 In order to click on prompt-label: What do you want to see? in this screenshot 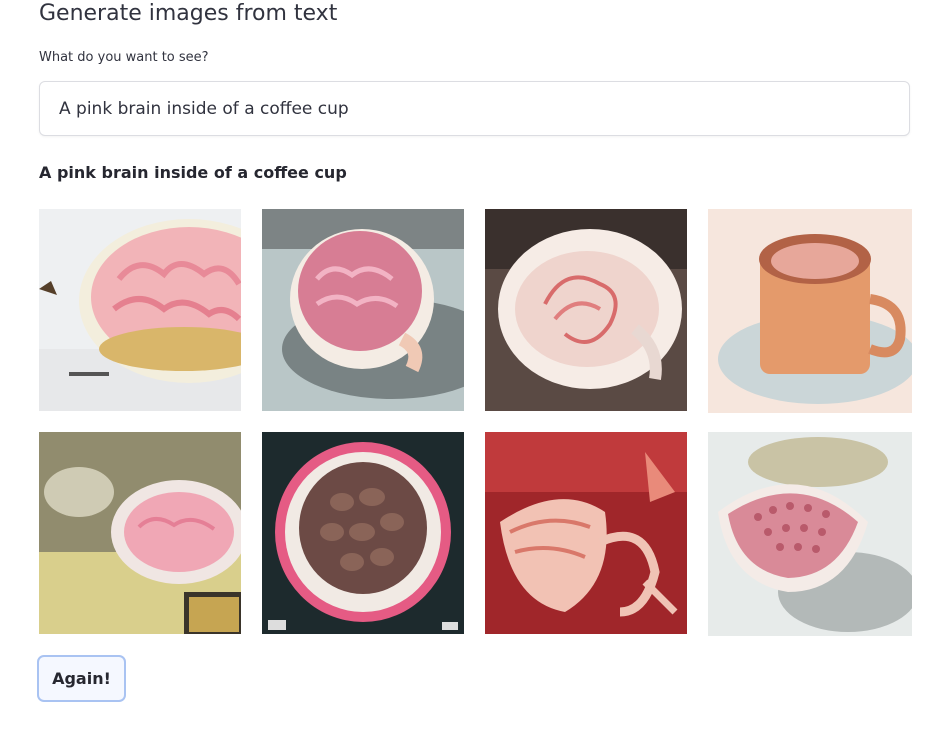, I will do `click(124, 57)`.